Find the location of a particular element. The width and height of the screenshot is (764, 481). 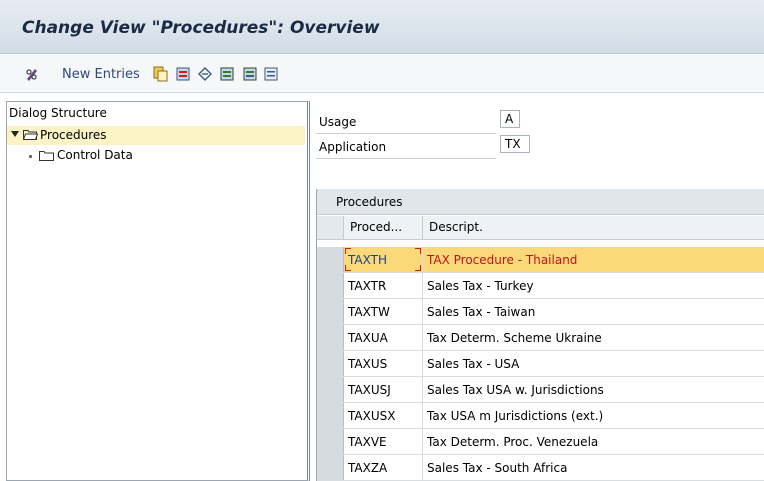

description-cell: Sales Tax USA w. Jurisdictions is located at coordinates (515, 390).